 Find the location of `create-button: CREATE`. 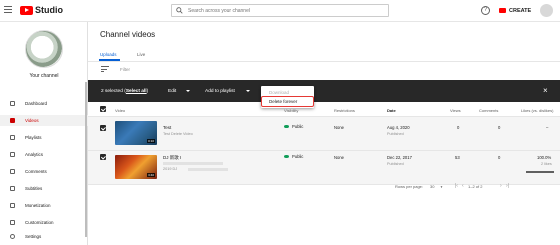

create-button: CREATE is located at coordinates (515, 10).